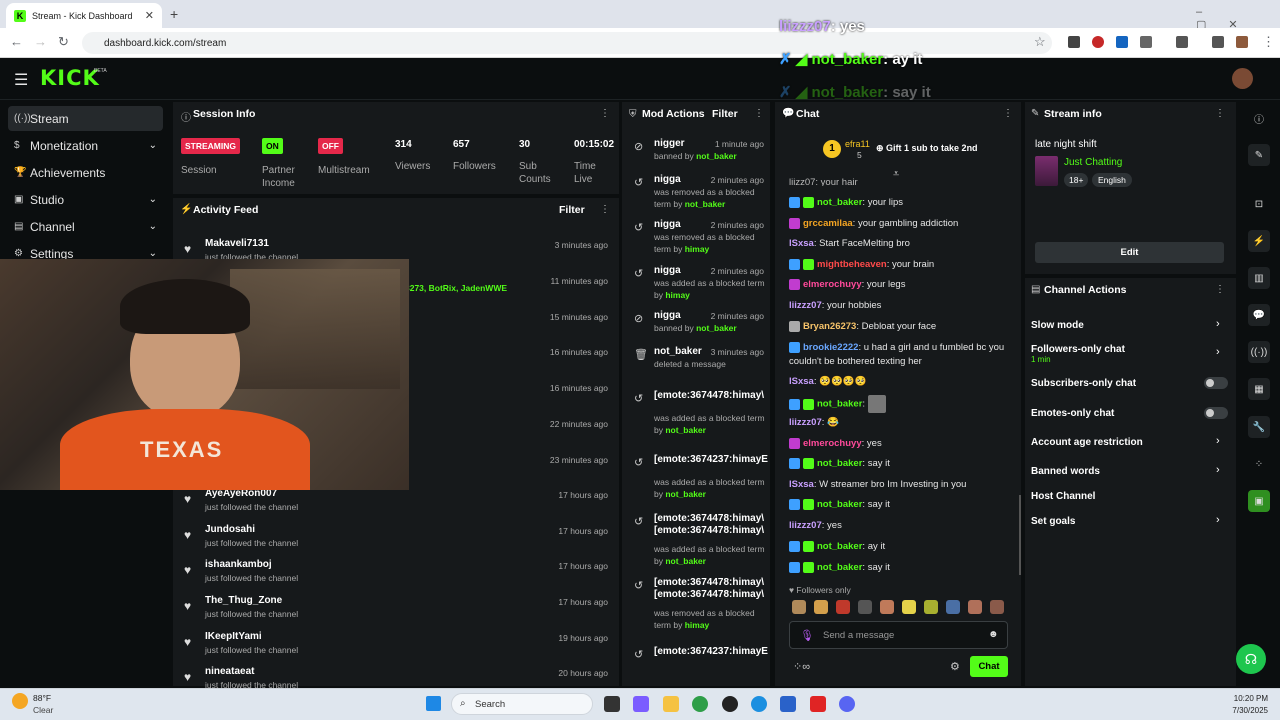 The width and height of the screenshot is (1280, 720). Describe the element at coordinates (725, 114) in the screenshot. I see `mod-filter-button: Filter` at that location.